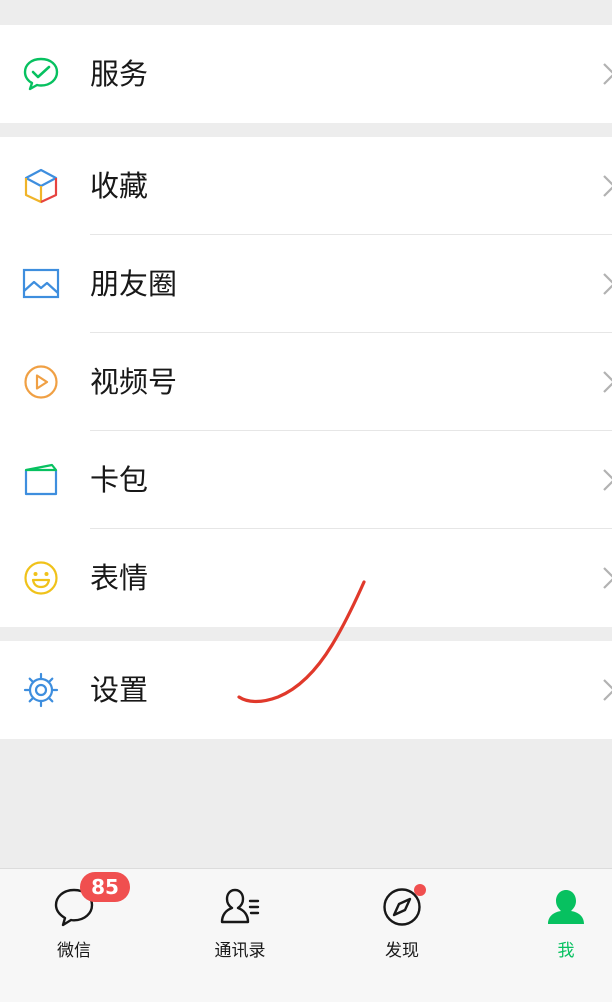  Describe the element at coordinates (566, 907) in the screenshot. I see `person-icon` at that location.